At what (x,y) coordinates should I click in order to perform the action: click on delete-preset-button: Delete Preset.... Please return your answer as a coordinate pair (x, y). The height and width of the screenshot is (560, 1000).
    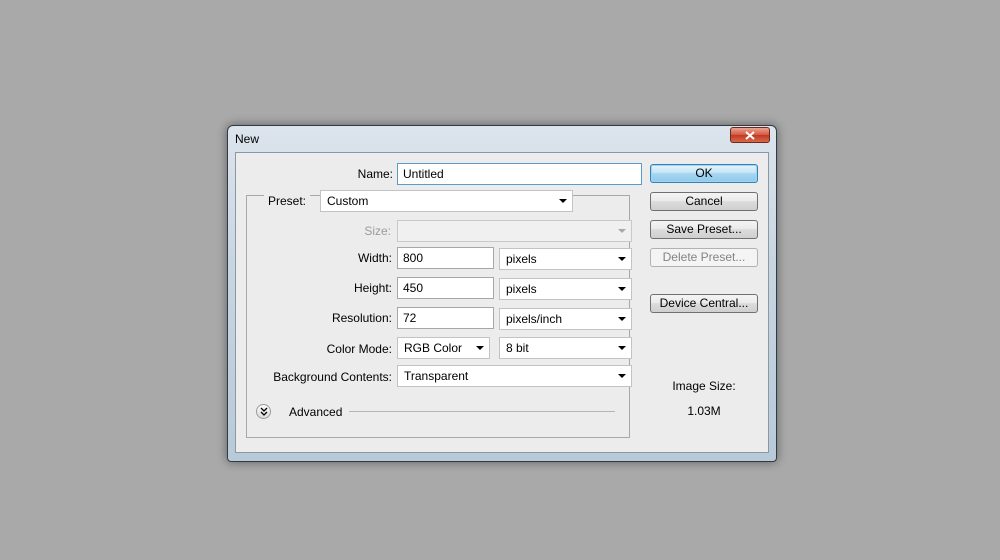
    Looking at the image, I should click on (704, 257).